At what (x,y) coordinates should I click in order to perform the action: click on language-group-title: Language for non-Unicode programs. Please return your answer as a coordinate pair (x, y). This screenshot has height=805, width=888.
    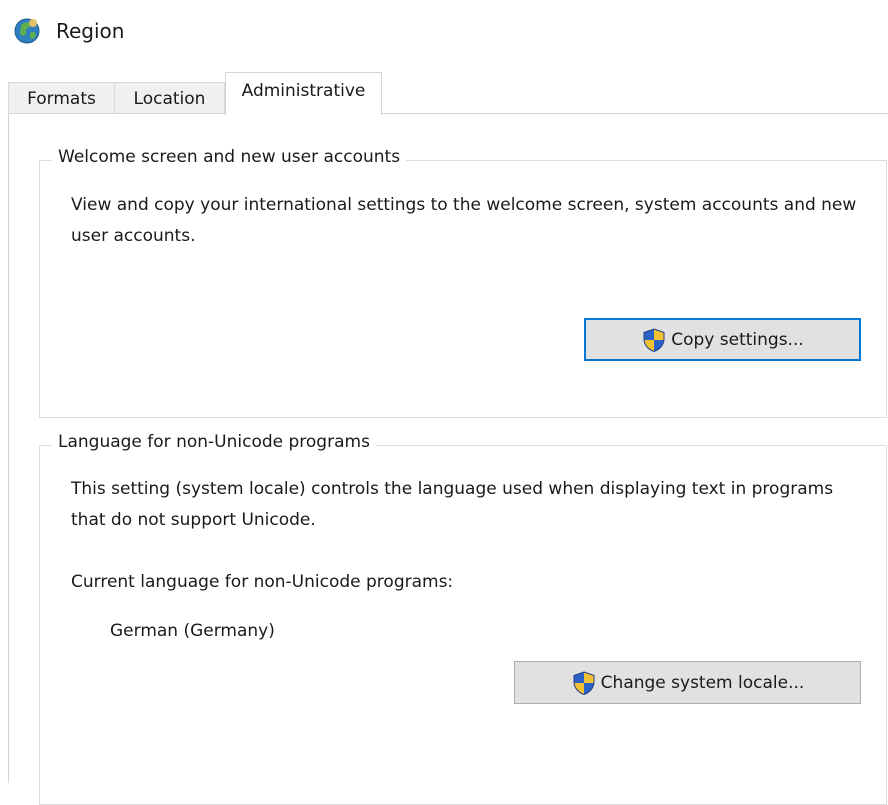
    Looking at the image, I should click on (214, 442).